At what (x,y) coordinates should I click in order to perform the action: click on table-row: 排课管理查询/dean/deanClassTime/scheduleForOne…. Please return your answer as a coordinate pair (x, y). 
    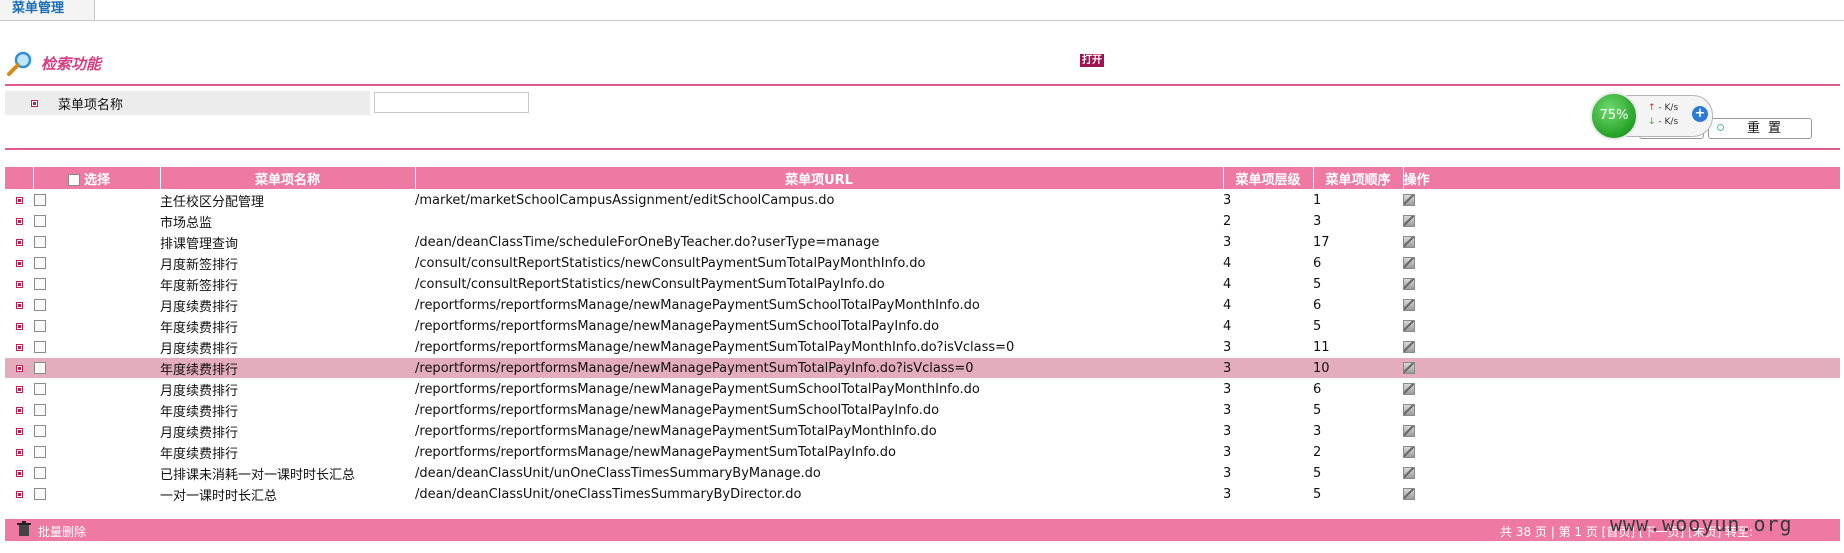
    Looking at the image, I should click on (922, 242).